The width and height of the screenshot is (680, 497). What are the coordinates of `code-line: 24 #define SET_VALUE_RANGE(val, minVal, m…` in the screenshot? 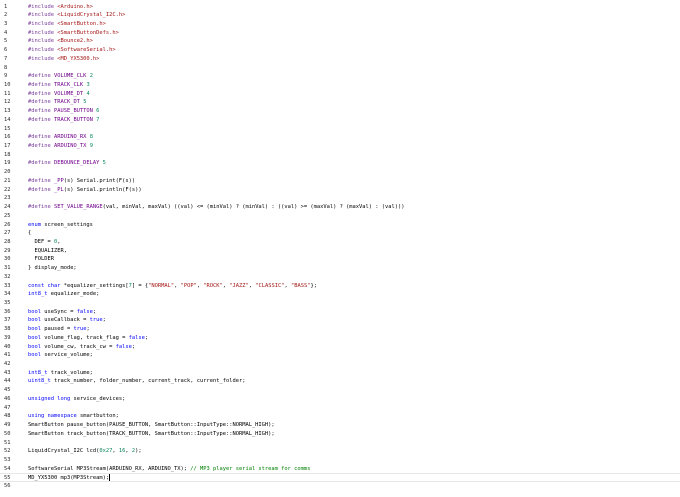 It's located at (340, 207).